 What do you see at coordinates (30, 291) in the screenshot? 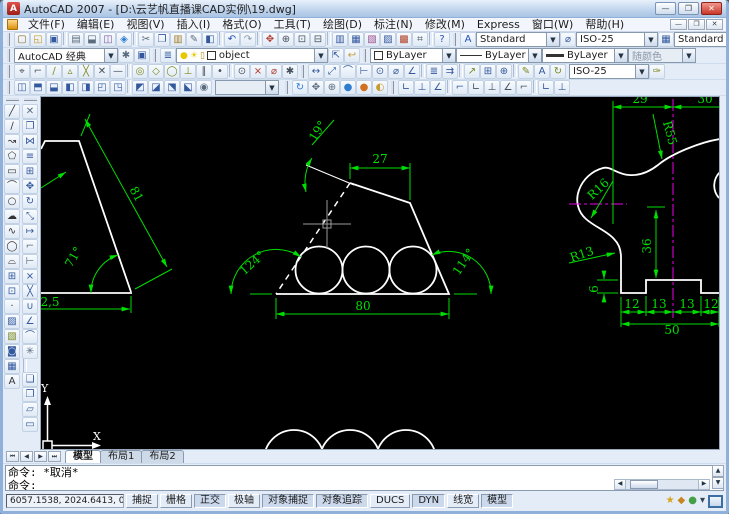
I see `break-icon: ╳` at bounding box center [30, 291].